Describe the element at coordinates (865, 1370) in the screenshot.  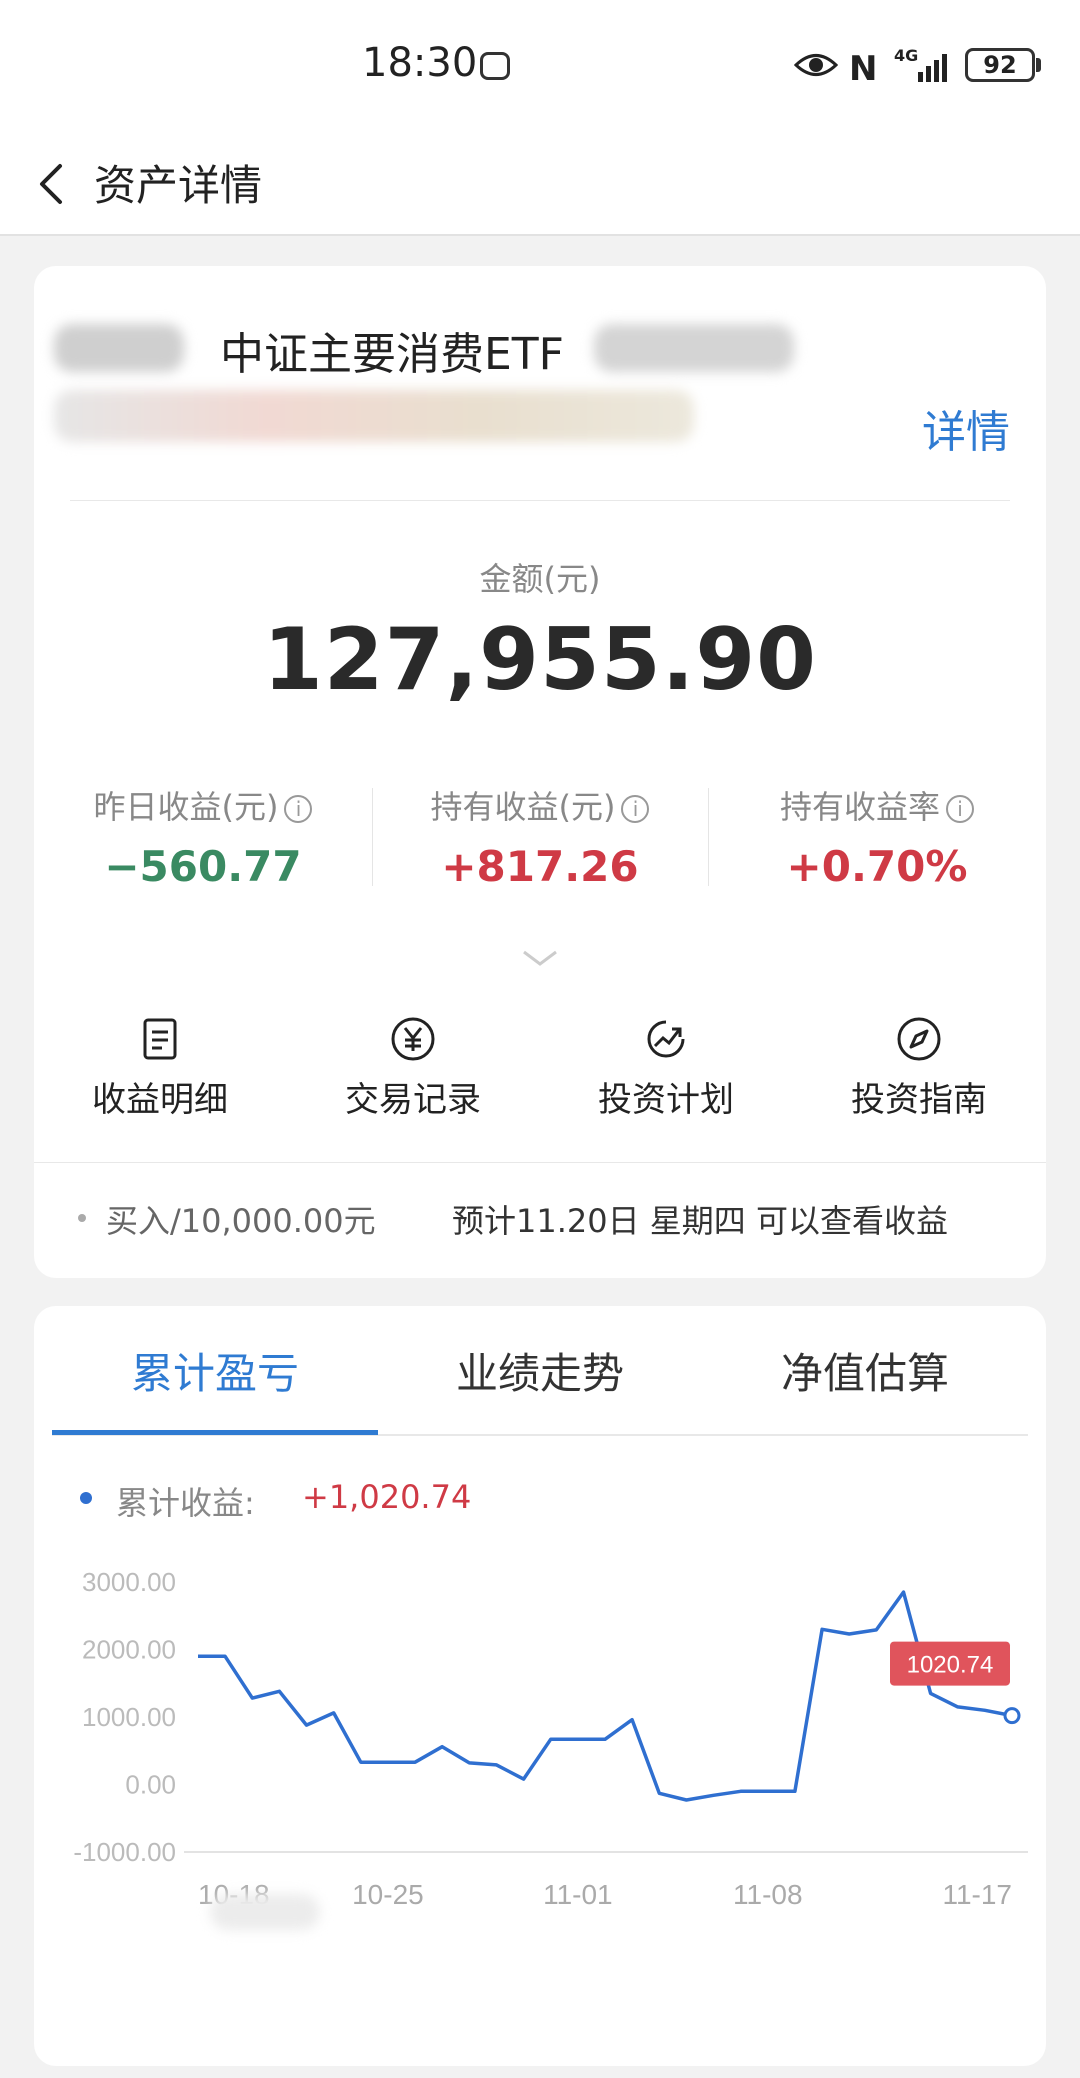
I see `tab-nav-estimate: 净值估算` at that location.